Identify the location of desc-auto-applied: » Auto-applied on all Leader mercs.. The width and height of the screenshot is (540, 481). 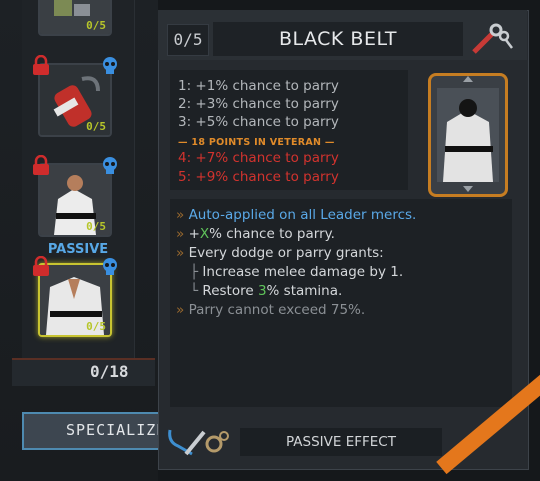
(296, 215).